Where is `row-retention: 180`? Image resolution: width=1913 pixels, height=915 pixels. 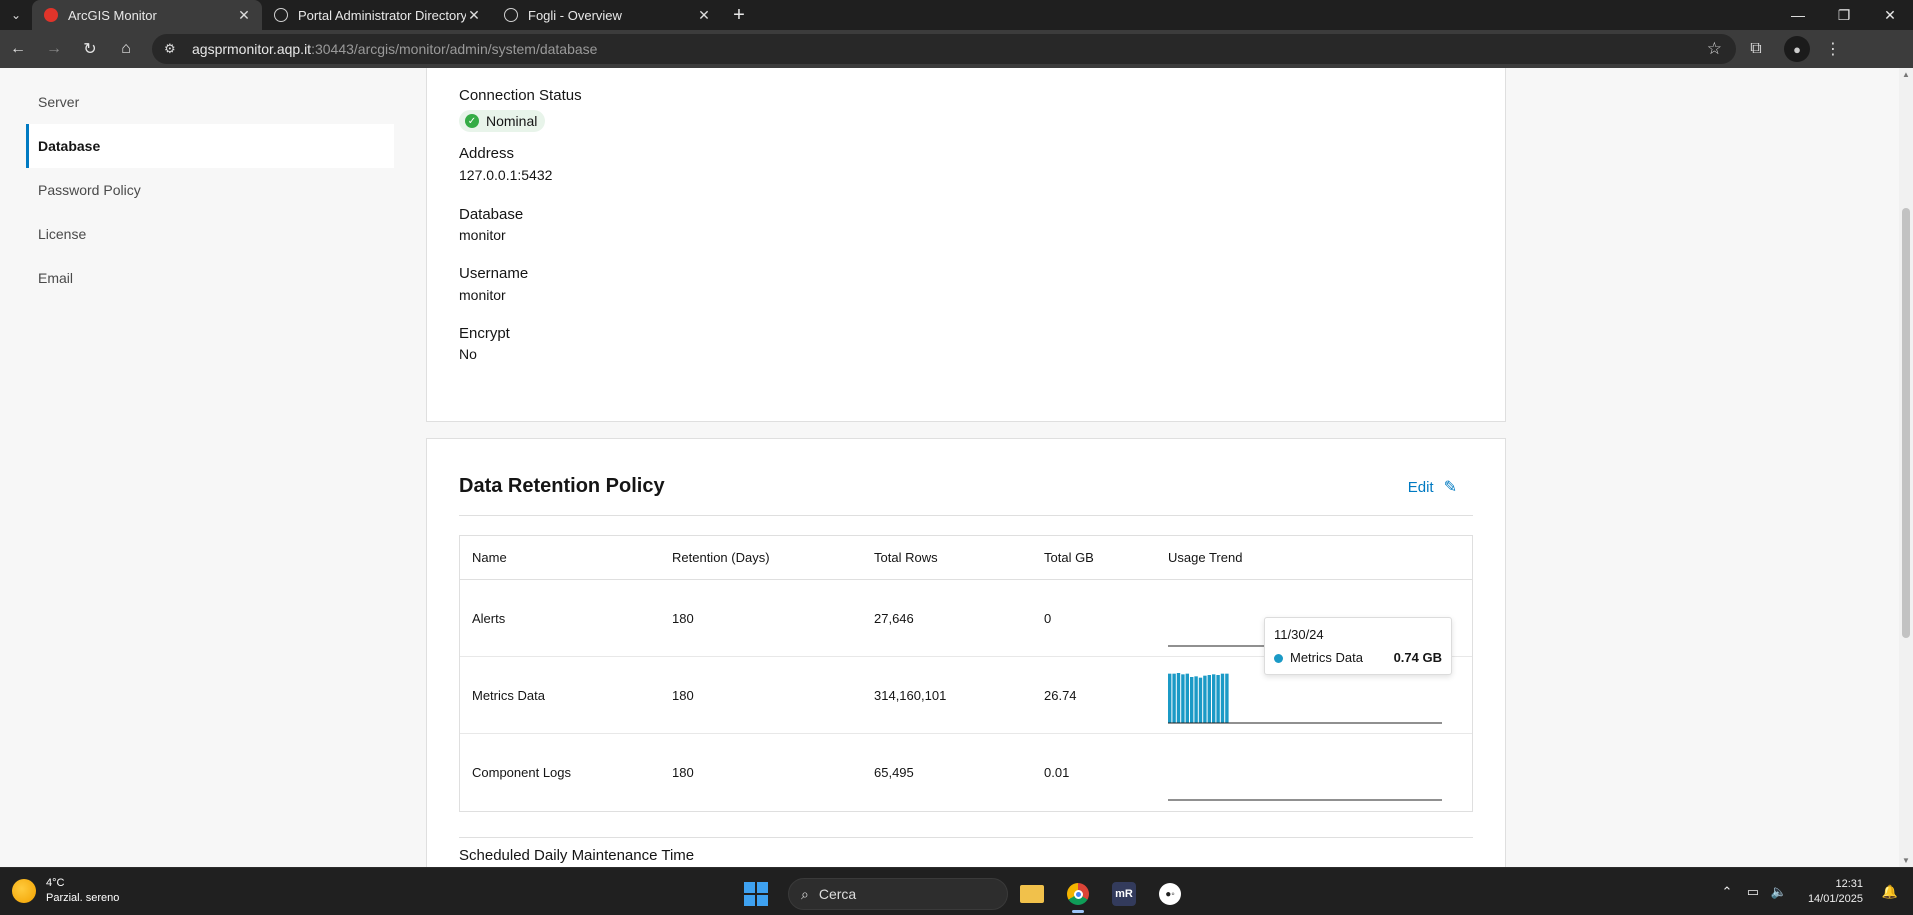 row-retention: 180 is located at coordinates (683, 695).